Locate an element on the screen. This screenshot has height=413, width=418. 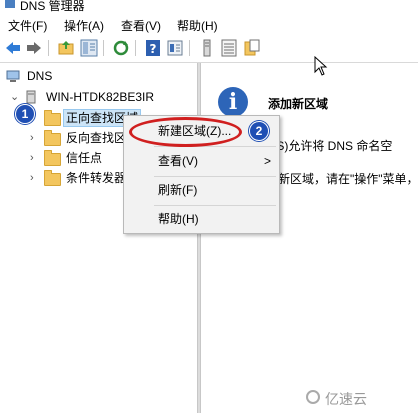
title-bar: DNS 管理器 is located at coordinates (209, 7).